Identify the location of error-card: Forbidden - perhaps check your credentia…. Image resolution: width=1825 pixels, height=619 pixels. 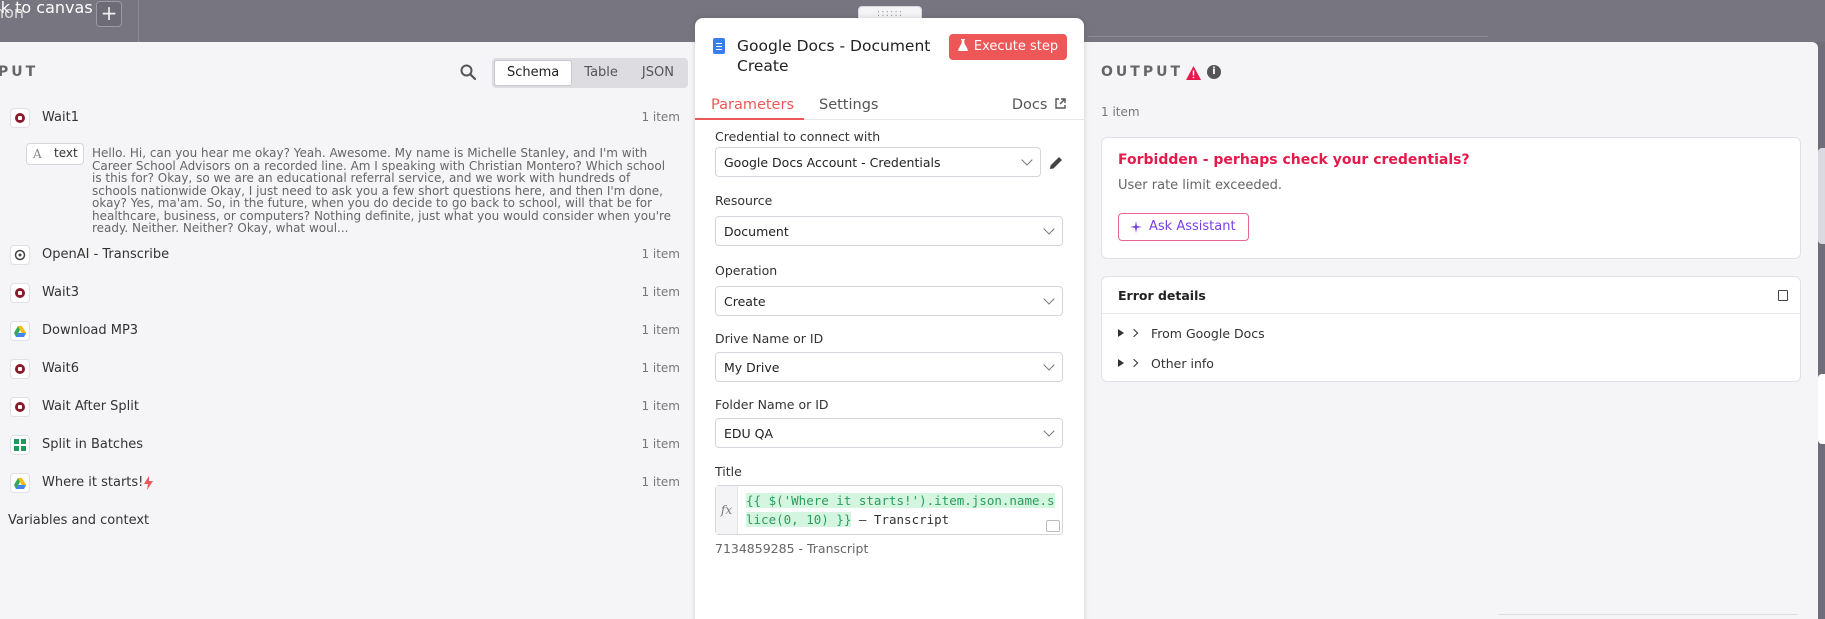
(1451, 198).